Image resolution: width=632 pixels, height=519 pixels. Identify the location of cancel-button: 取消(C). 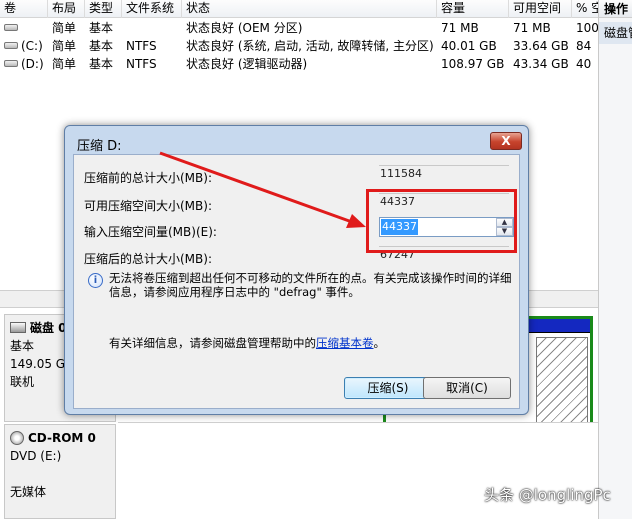
(467, 388).